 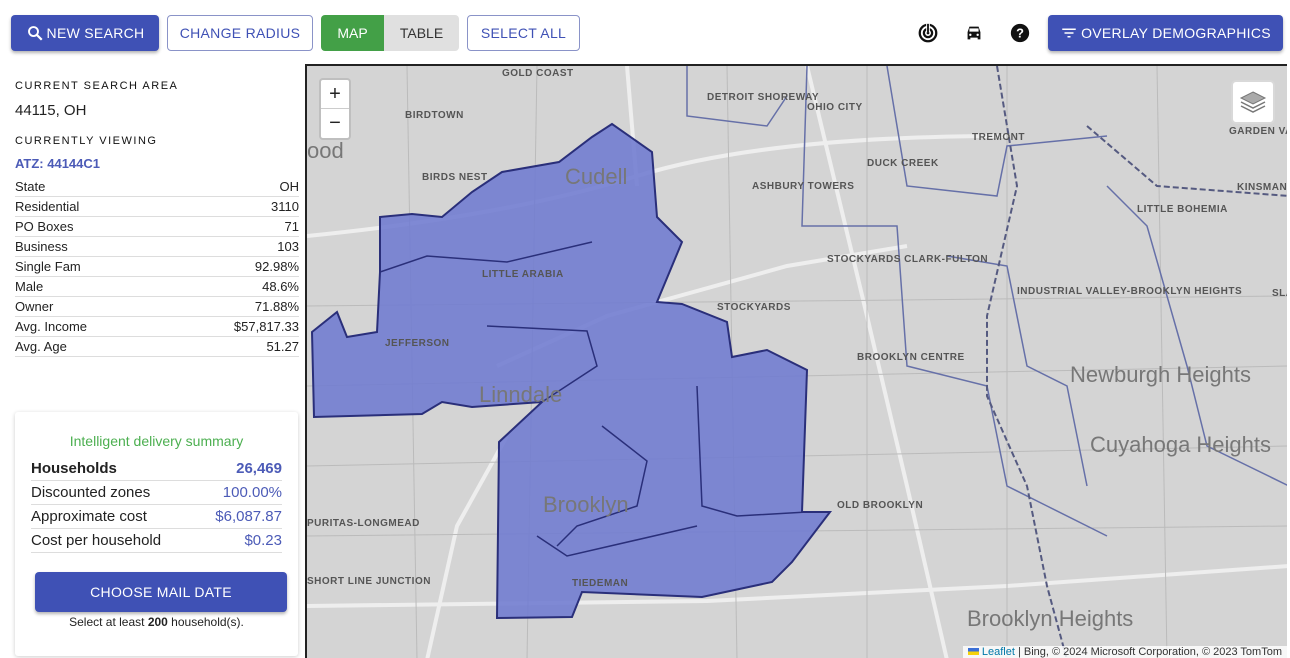 What do you see at coordinates (1069, 33) in the screenshot?
I see `filter-icon` at bounding box center [1069, 33].